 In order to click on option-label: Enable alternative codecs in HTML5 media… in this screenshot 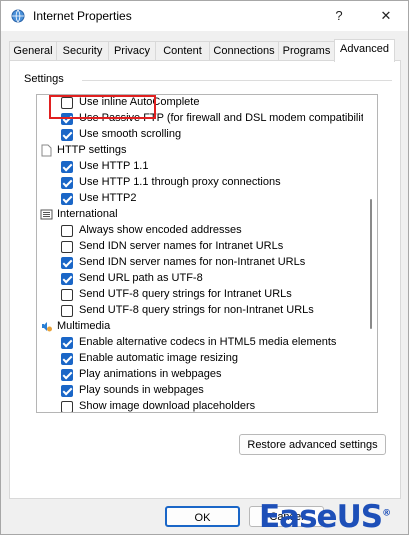, I will do `click(208, 342)`.